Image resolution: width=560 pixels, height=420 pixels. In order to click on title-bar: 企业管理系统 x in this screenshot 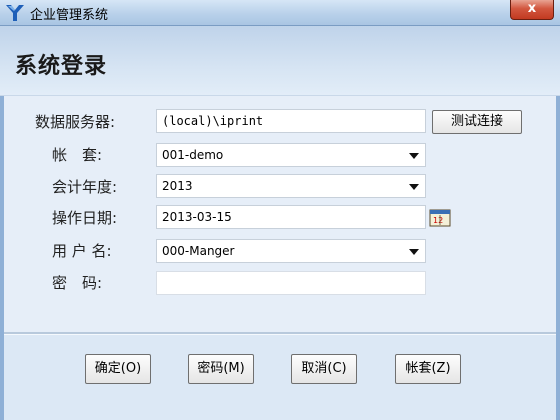, I will do `click(280, 13)`.